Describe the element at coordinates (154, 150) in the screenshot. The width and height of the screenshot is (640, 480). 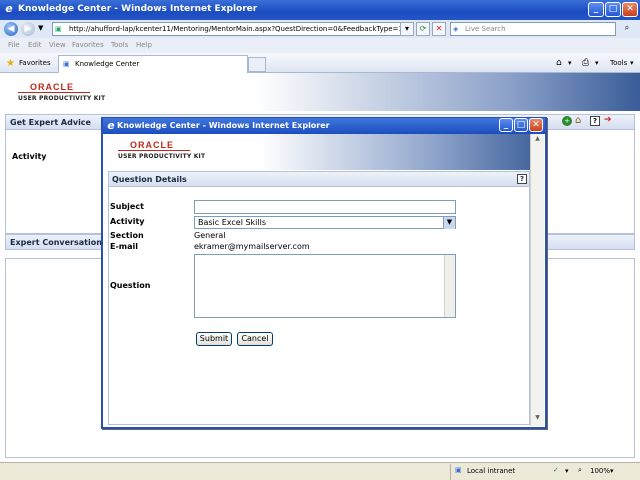
I see `popup-logo-rule` at that location.